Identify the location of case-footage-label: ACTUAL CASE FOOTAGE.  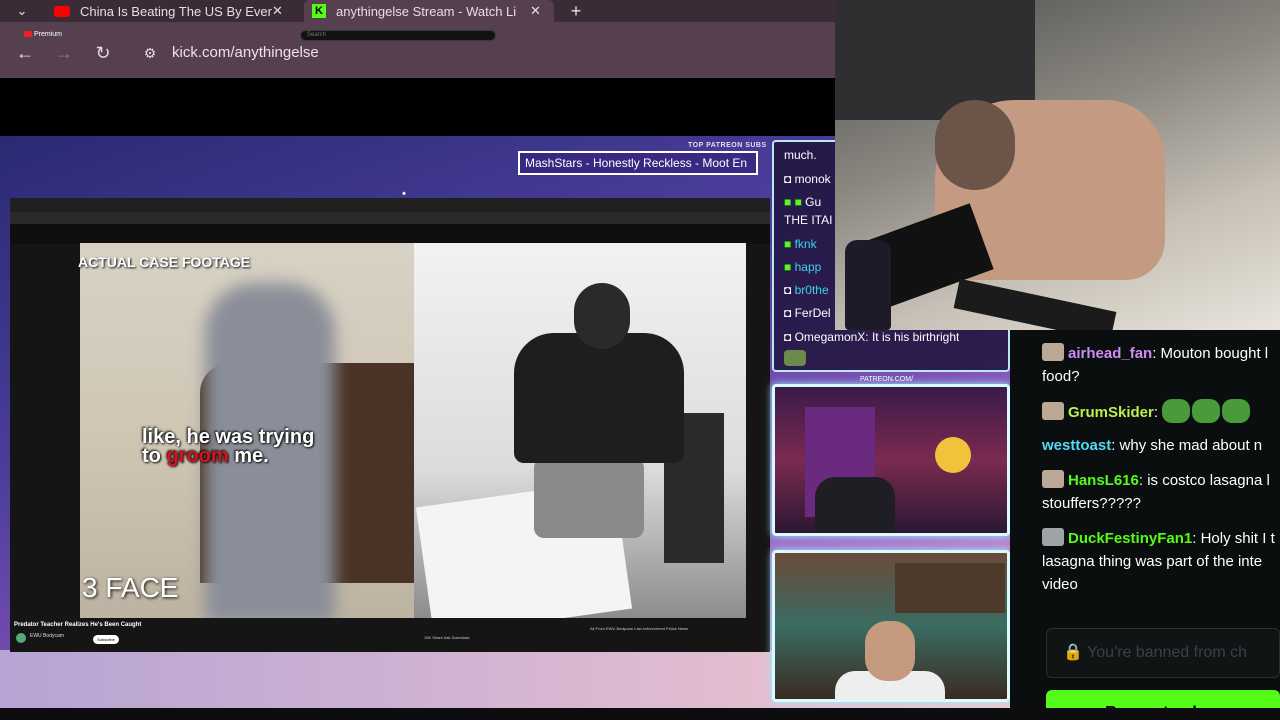
(164, 262).